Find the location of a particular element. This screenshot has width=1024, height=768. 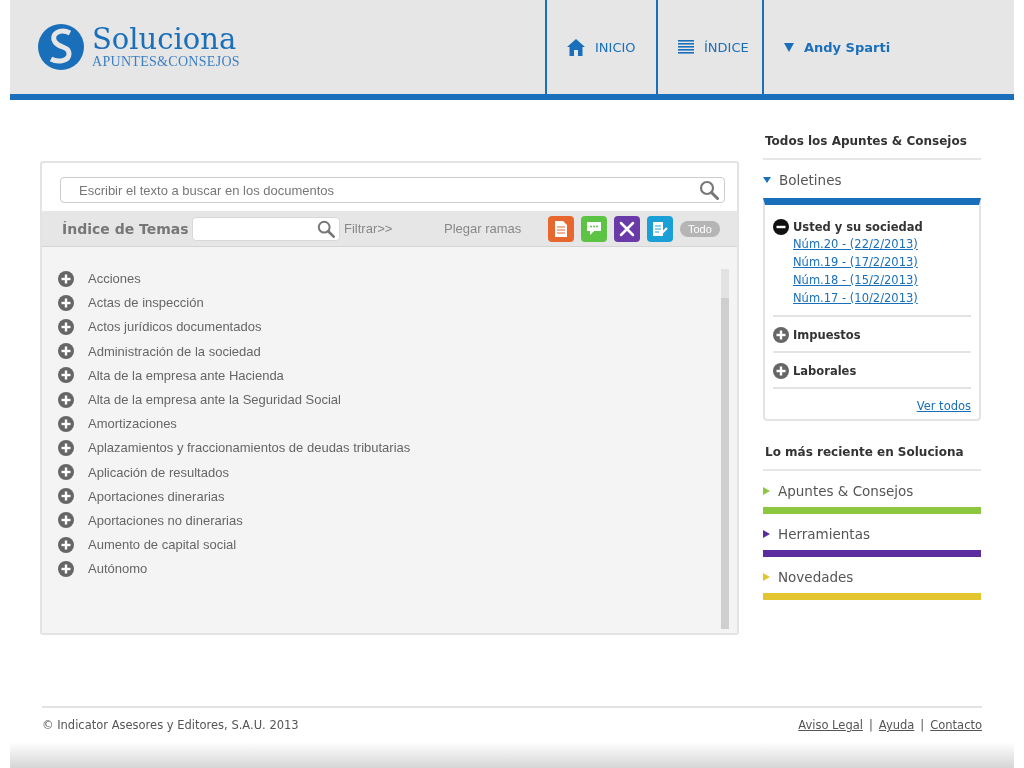

group-label: Usted y su sociedad is located at coordinates (858, 227).